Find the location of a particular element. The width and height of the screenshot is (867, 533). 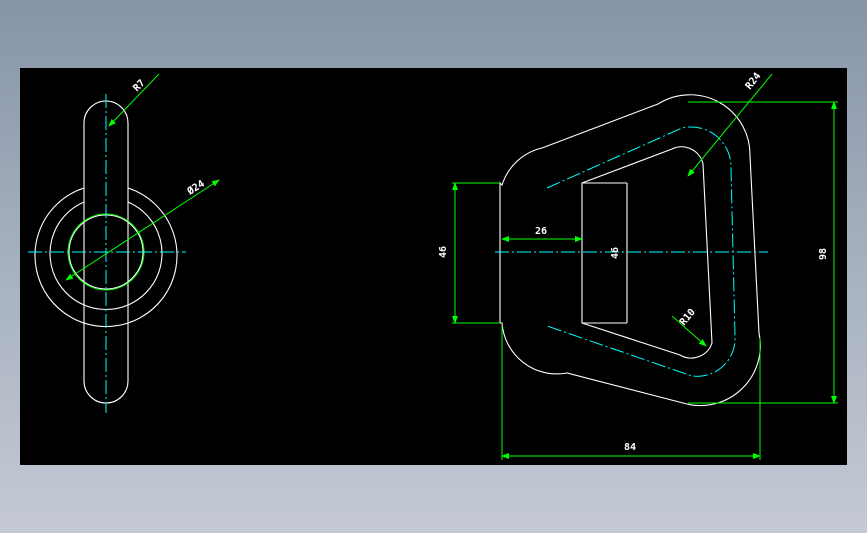

dim-r10: R10 is located at coordinates (688, 317).